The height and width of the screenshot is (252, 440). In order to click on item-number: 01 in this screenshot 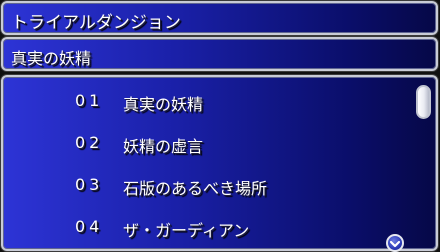, I will do `click(89, 100)`.